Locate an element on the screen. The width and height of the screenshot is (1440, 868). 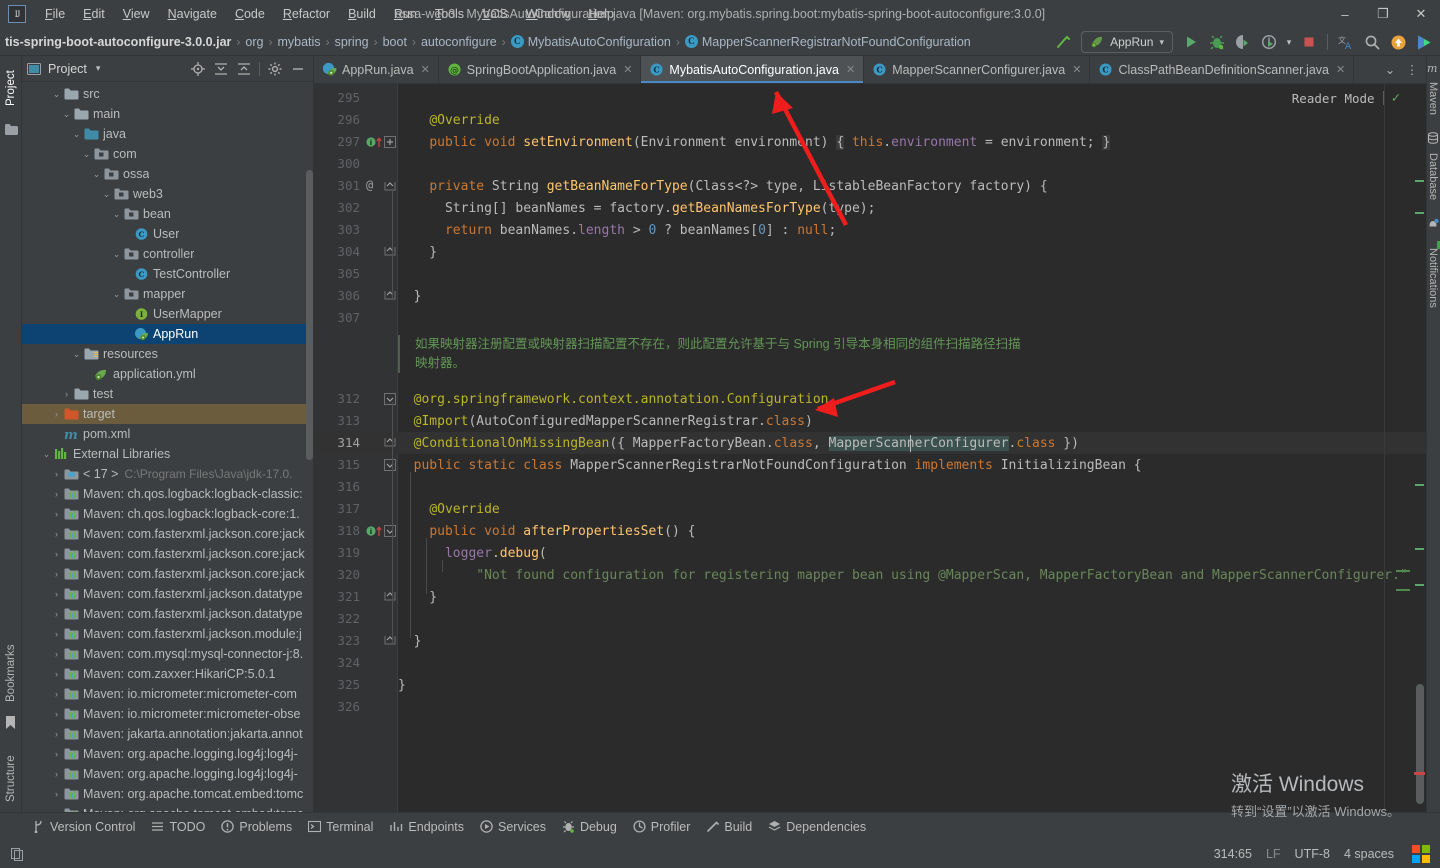
breadcrumb-item-4: boot is located at coordinates (395, 42).